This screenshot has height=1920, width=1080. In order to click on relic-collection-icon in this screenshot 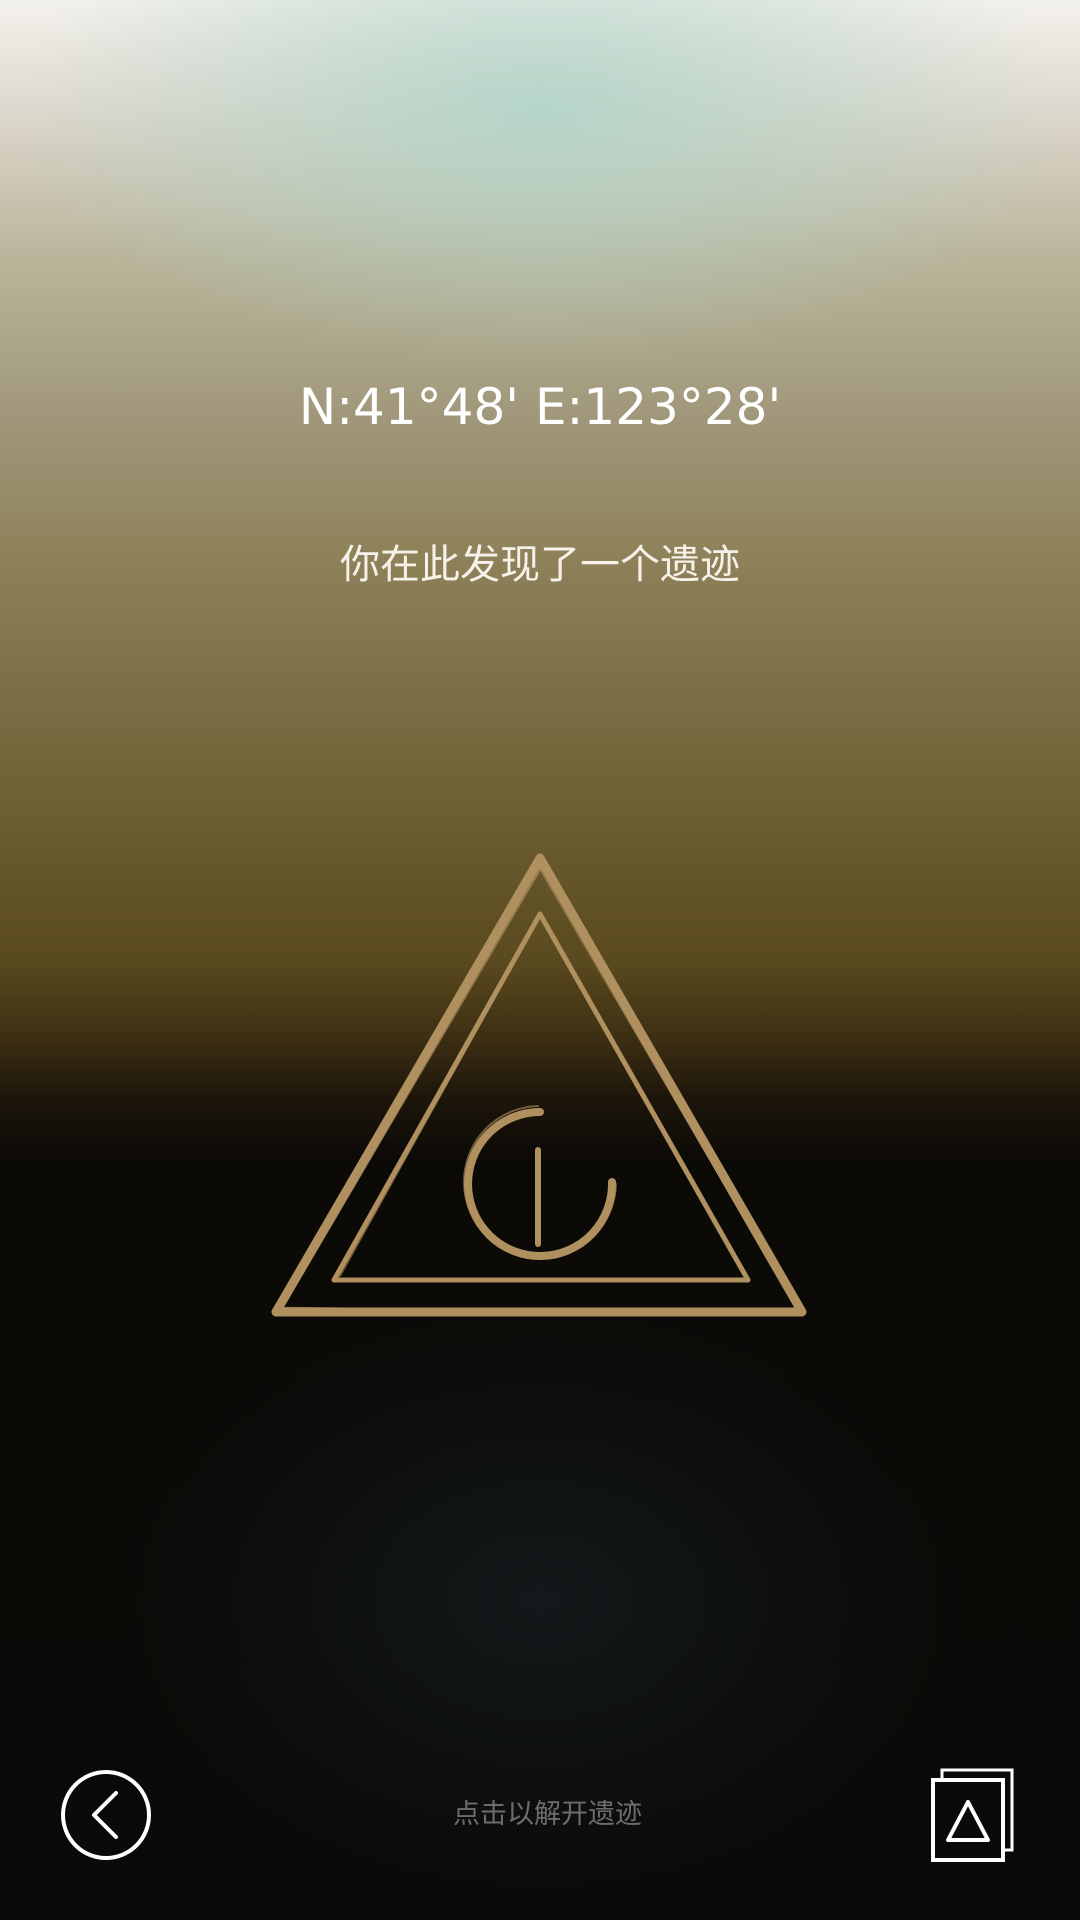, I will do `click(972, 1815)`.